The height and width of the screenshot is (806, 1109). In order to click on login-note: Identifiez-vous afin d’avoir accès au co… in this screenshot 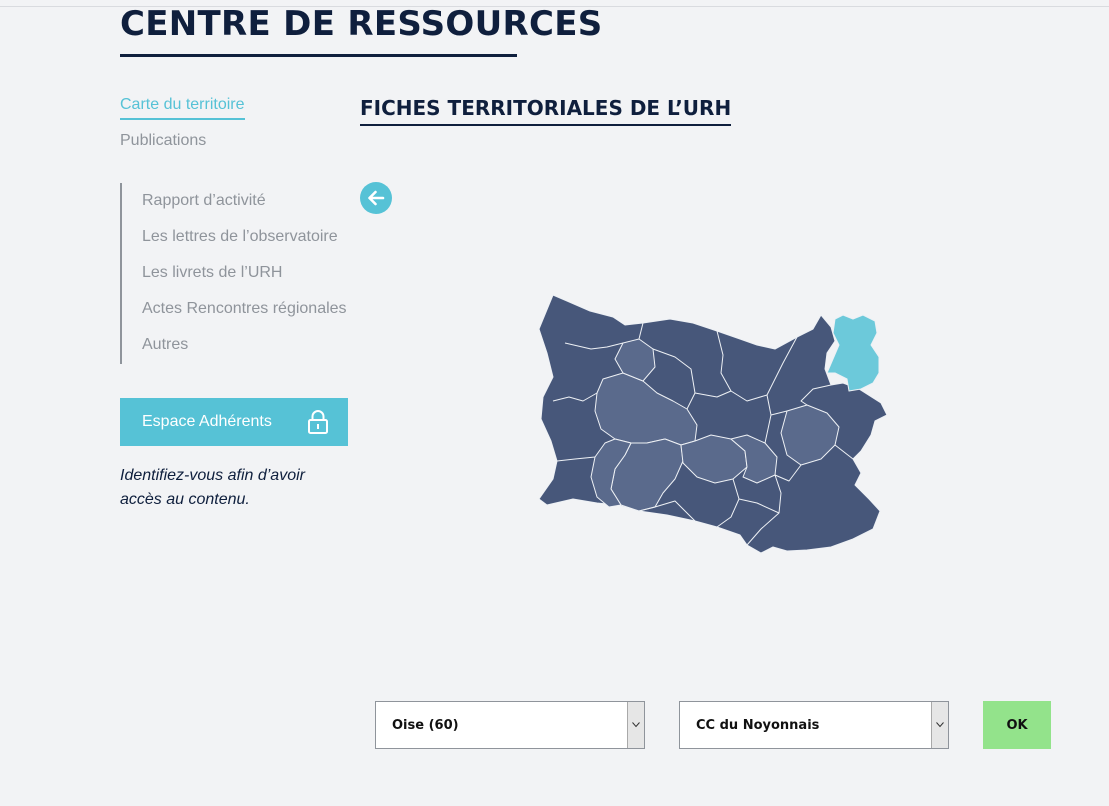, I will do `click(212, 487)`.